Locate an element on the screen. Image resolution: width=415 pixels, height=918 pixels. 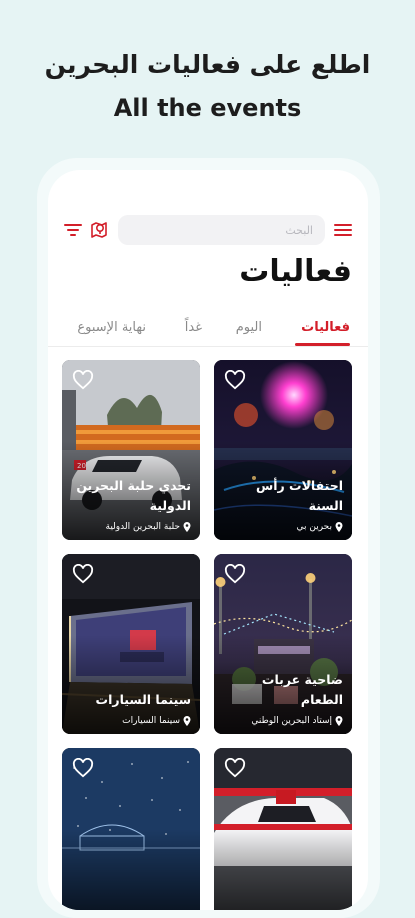
top-bar is located at coordinates (208, 231).